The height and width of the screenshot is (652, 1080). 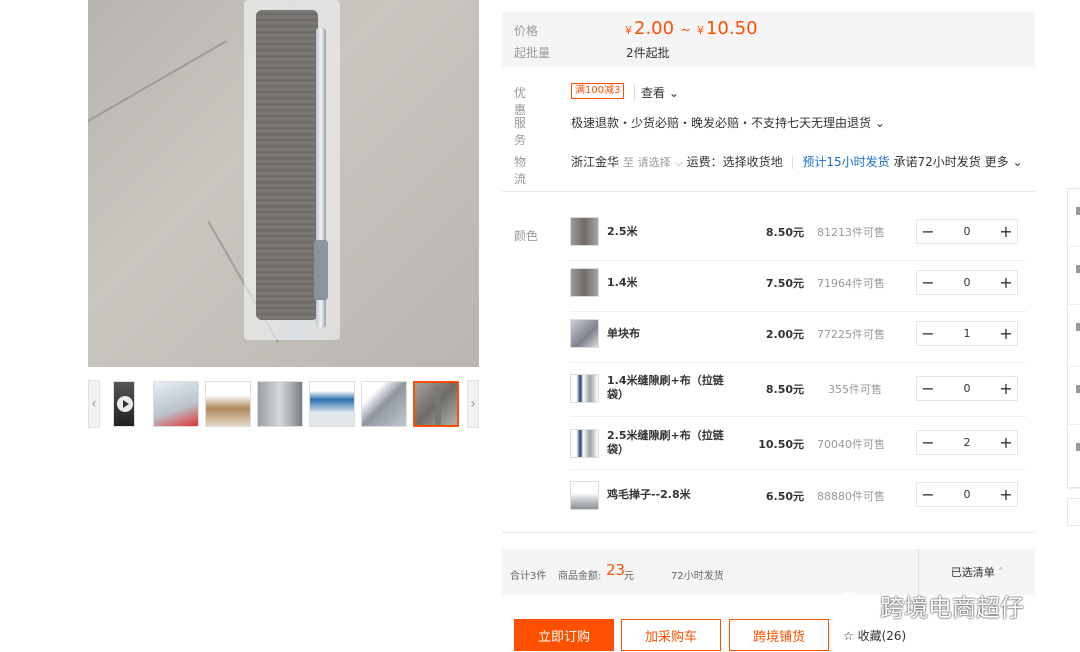 I want to click on color-label: 颜色, so click(x=526, y=236).